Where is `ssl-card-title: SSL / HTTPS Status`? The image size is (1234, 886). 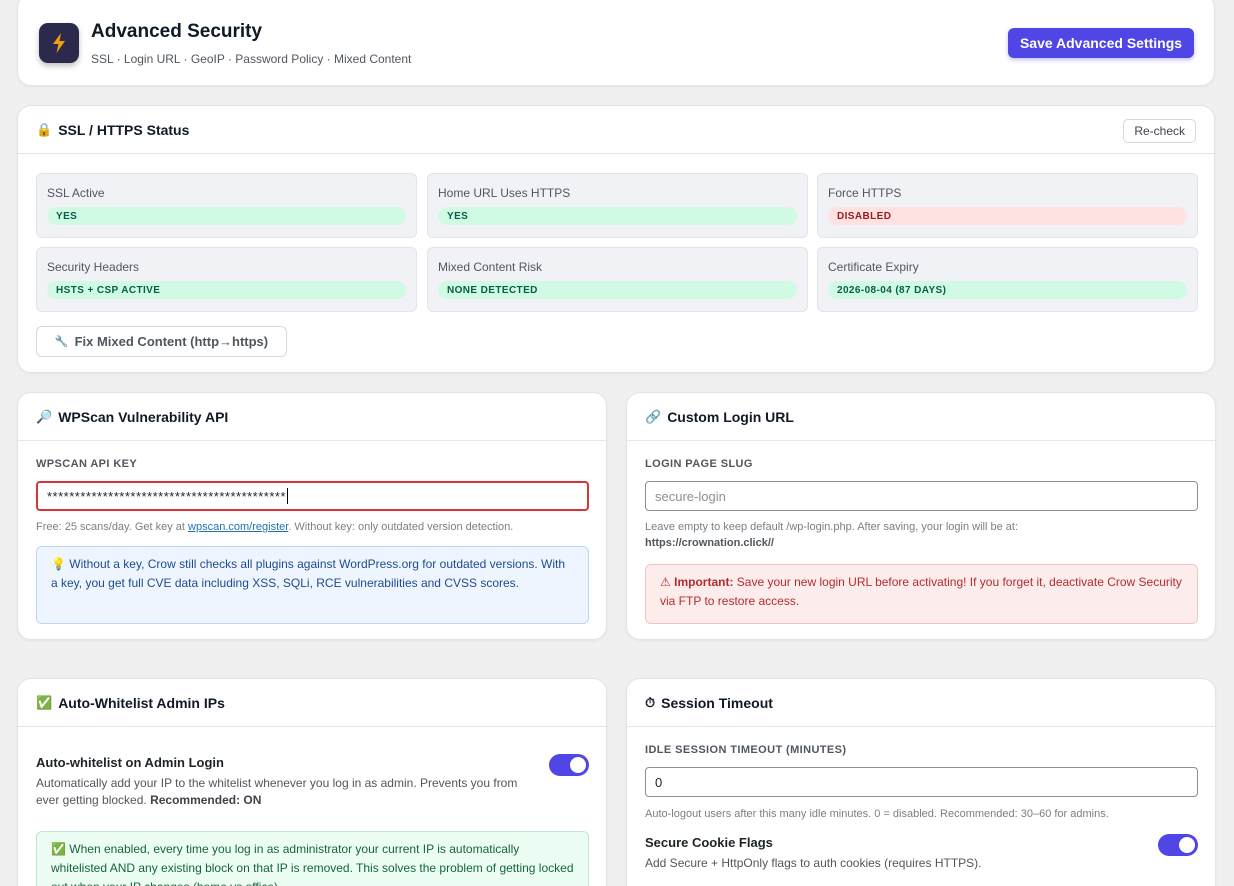
ssl-card-title: SSL / HTTPS Status is located at coordinates (124, 129).